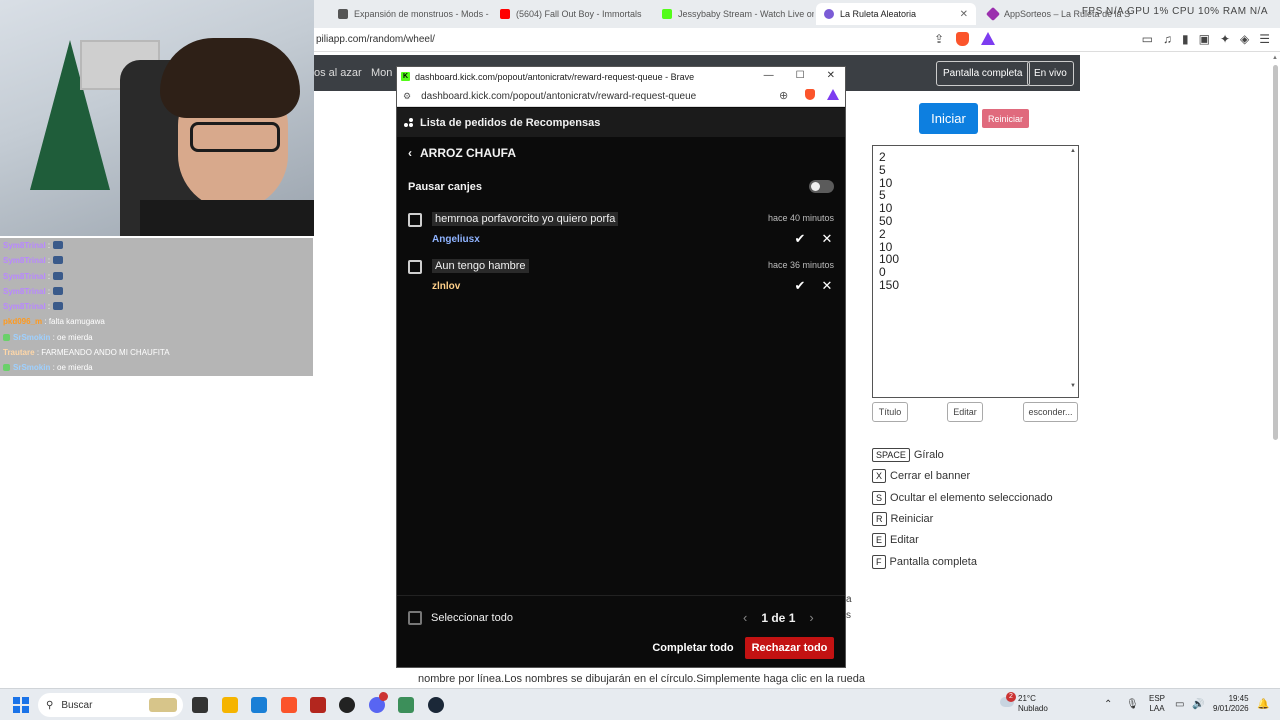  Describe the element at coordinates (1198, 704) in the screenshot. I see `volume-icon: 🔊` at that location.